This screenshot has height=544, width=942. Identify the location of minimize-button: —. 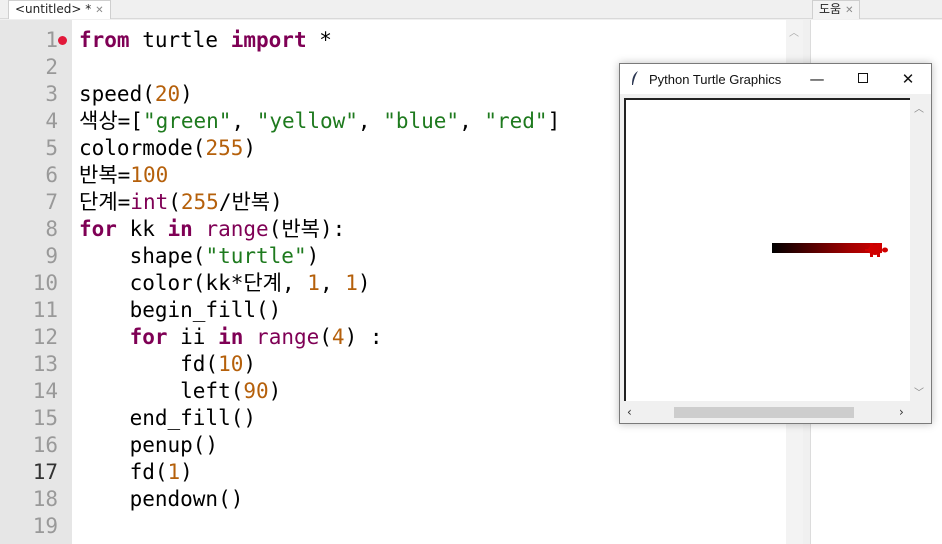
(817, 79).